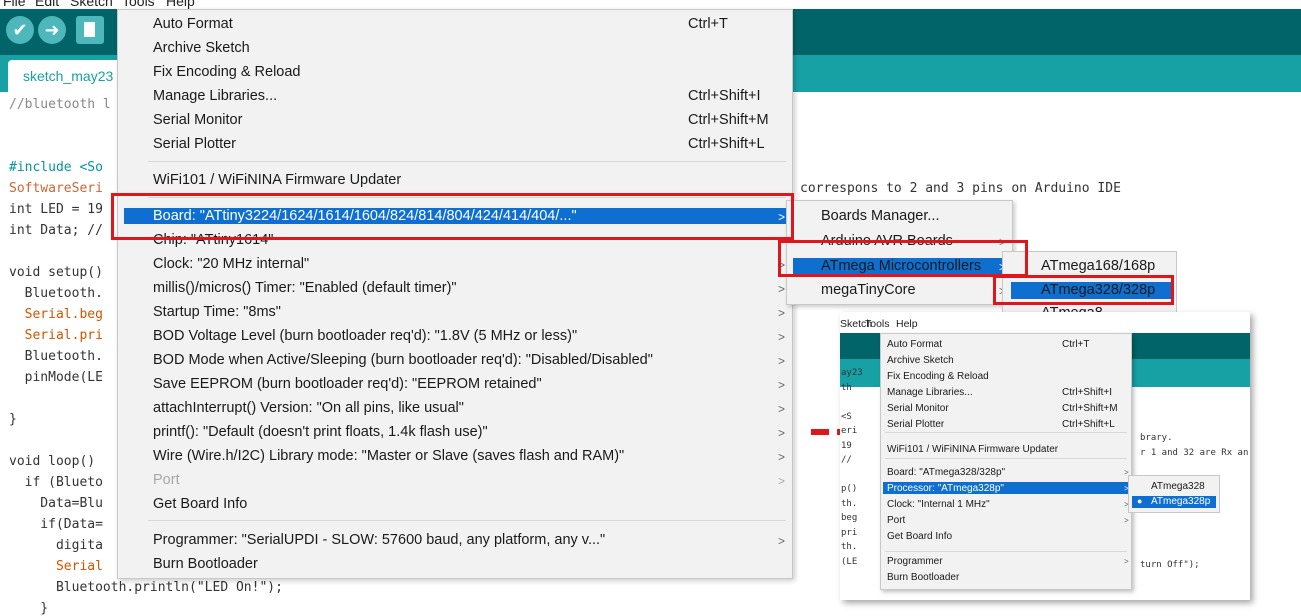  I want to click on arrow-right-icon: ➜, so click(52, 30).